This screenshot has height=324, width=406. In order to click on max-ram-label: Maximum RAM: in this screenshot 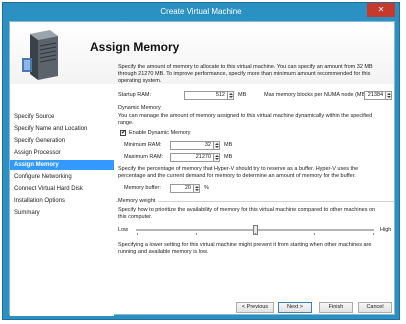, I will do `click(144, 157)`.